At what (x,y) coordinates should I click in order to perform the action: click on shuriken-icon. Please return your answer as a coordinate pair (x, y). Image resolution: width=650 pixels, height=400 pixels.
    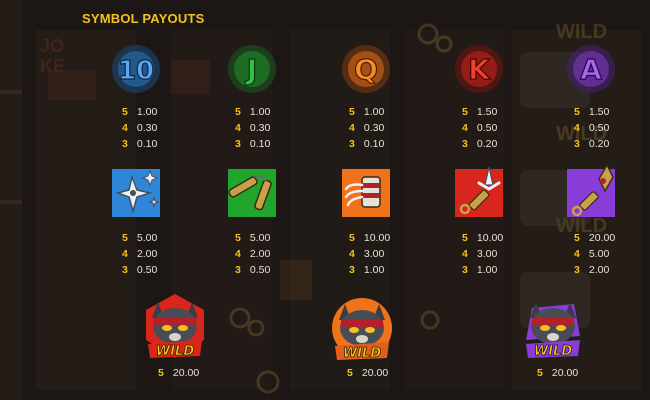
    Looking at the image, I should click on (136, 193).